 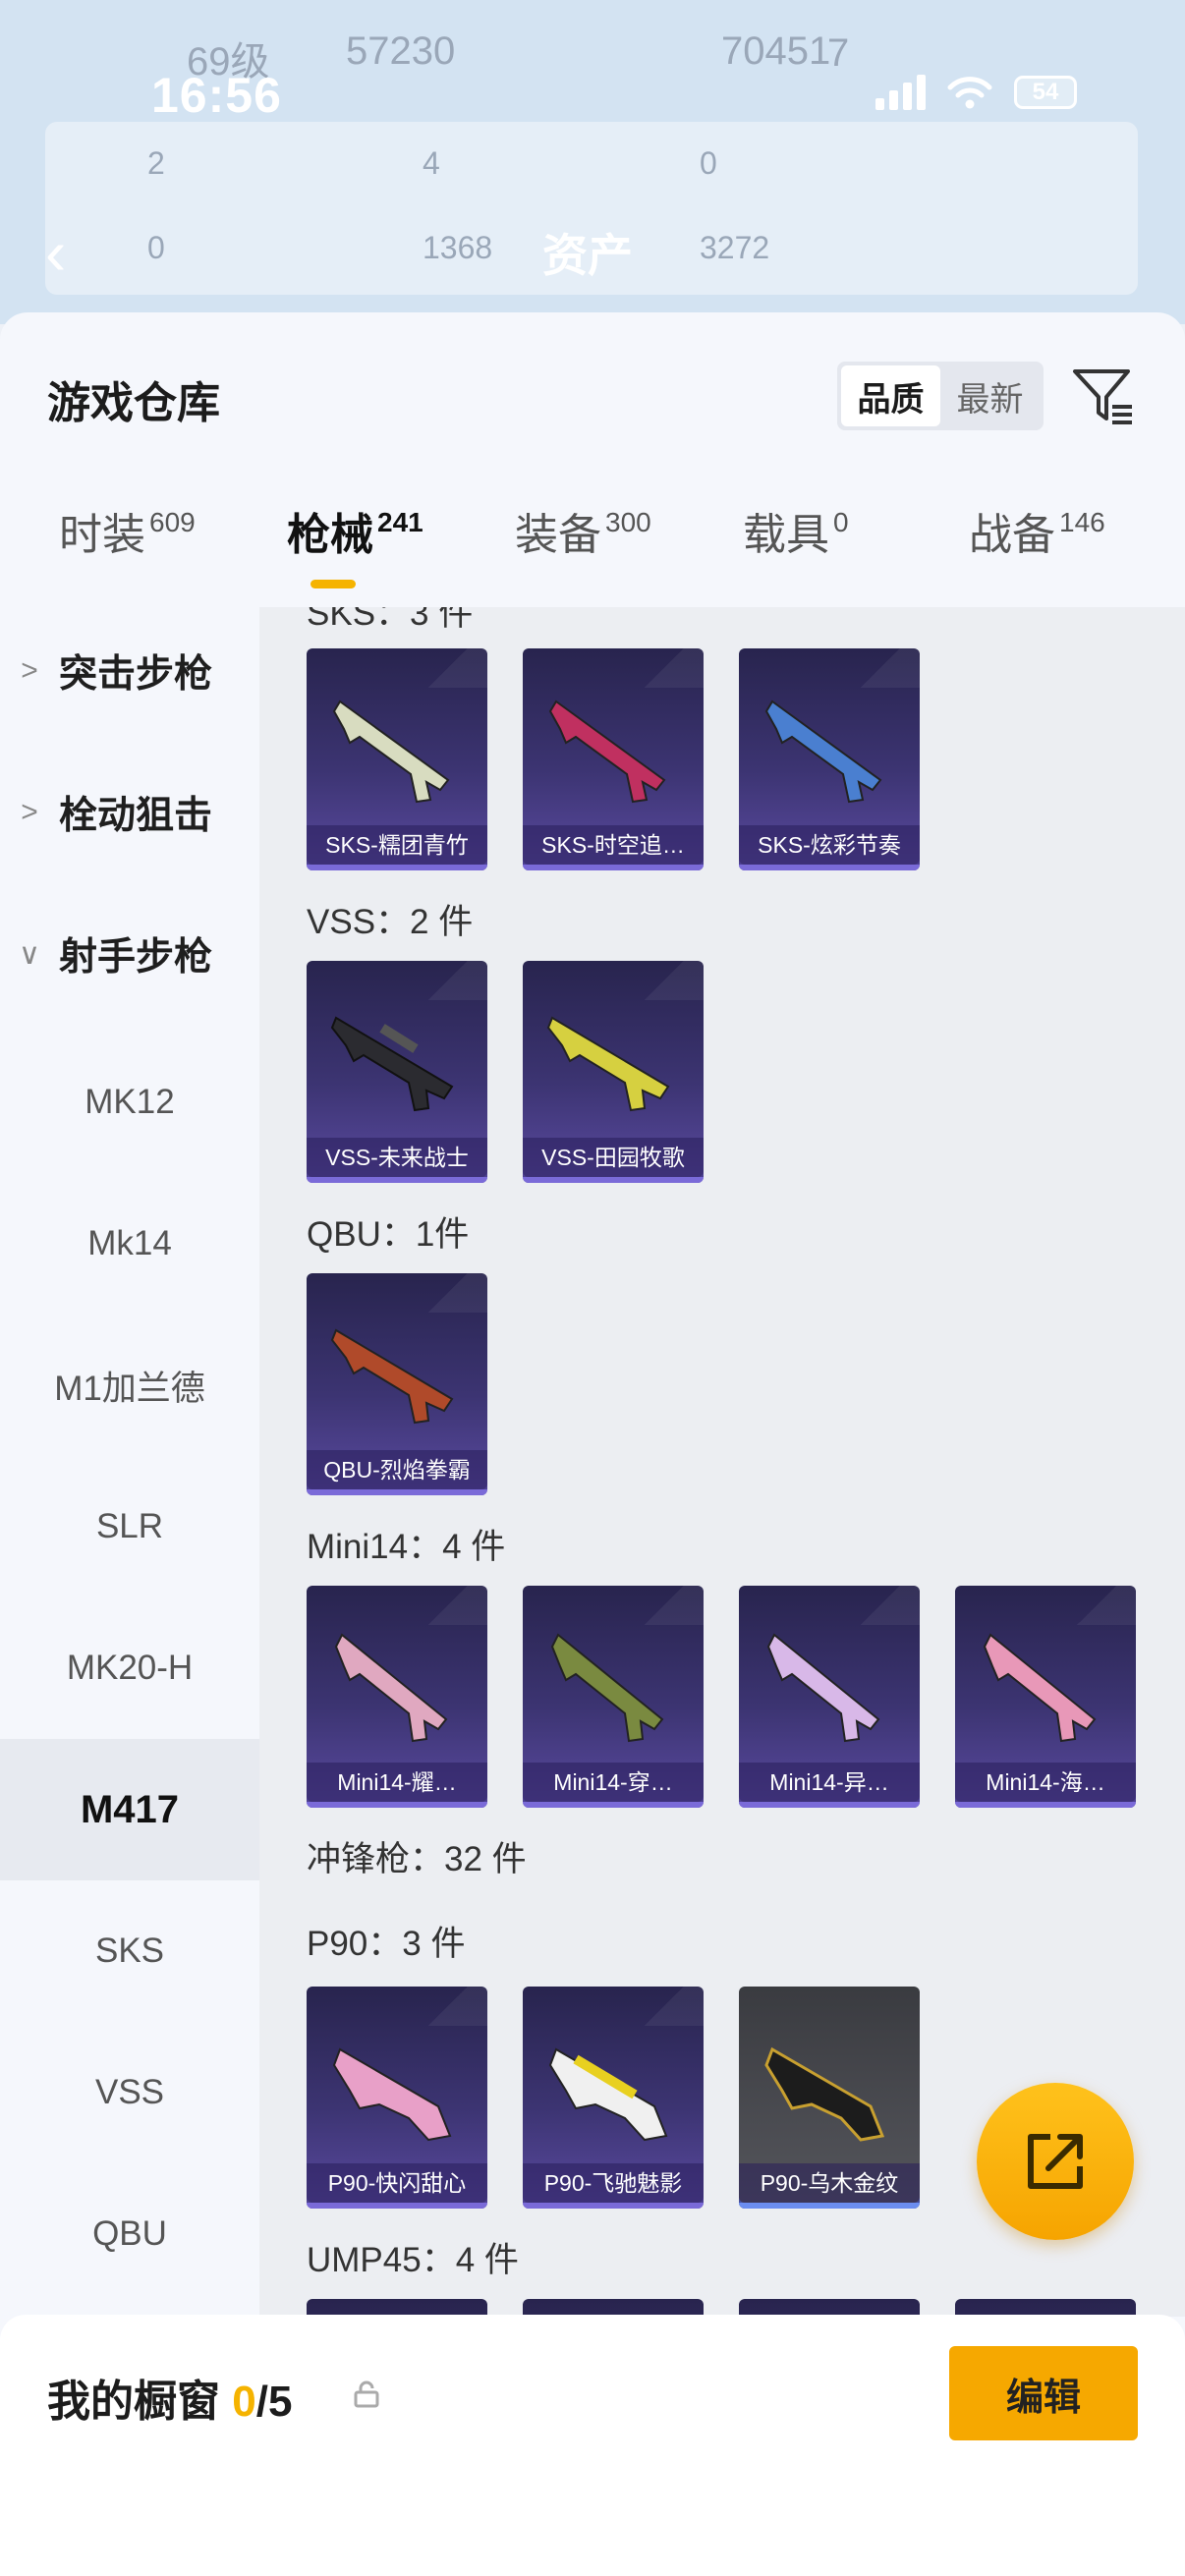 What do you see at coordinates (786, 535) in the screenshot?
I see `tab-label: 载具` at bounding box center [786, 535].